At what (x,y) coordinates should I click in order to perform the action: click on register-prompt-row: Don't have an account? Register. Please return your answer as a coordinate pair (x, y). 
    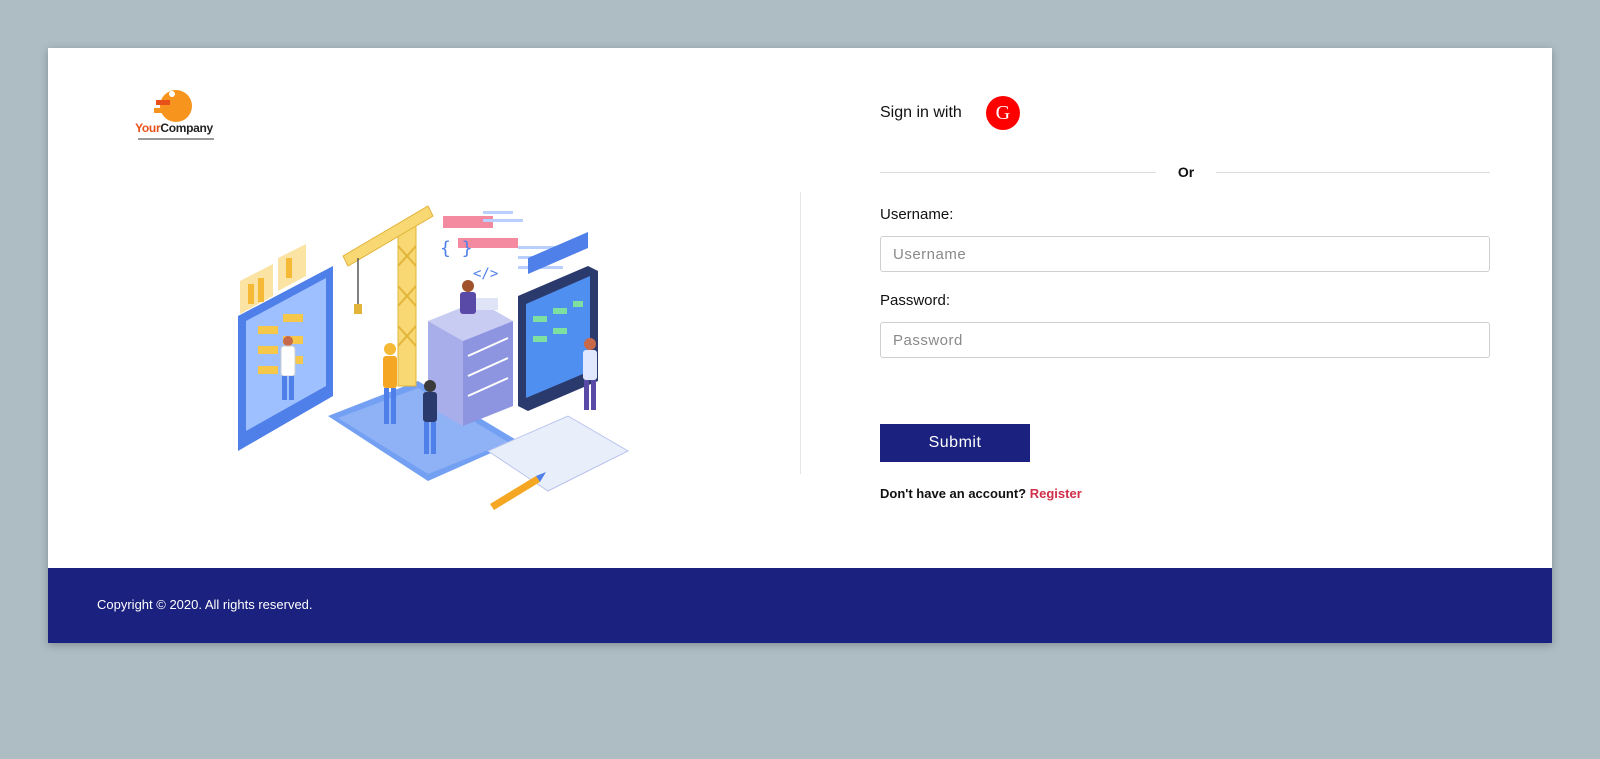
    Looking at the image, I should click on (981, 493).